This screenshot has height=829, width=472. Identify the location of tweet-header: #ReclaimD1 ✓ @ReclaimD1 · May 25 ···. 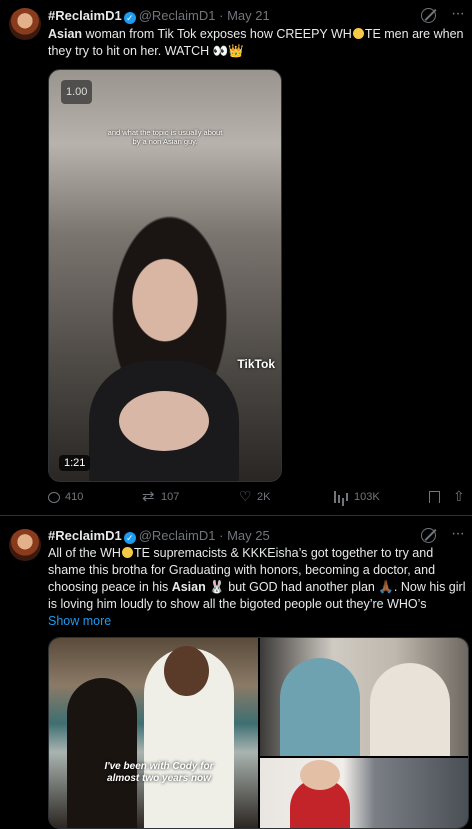
(256, 535).